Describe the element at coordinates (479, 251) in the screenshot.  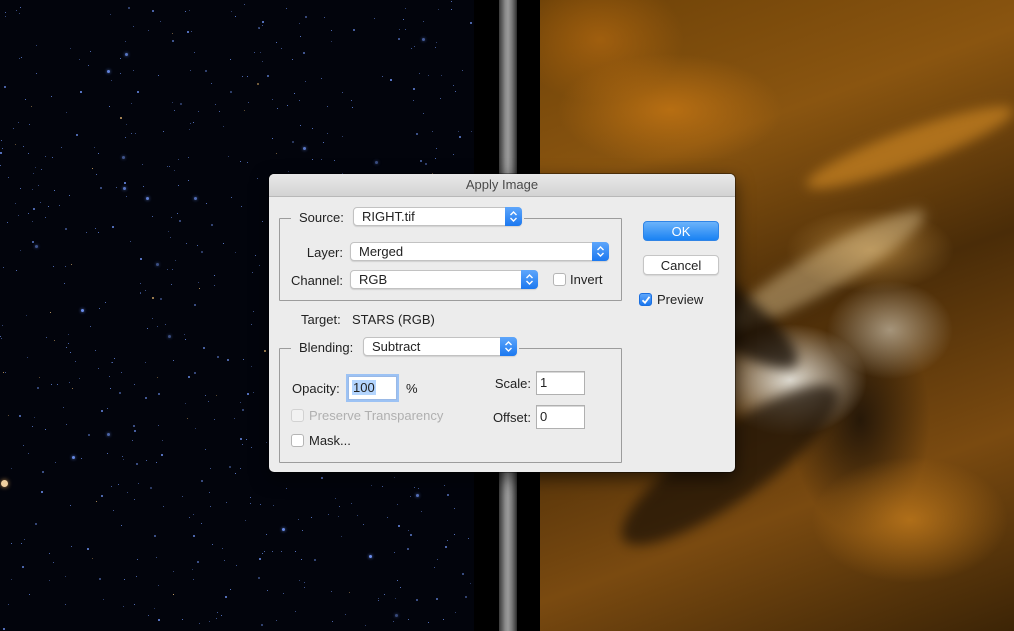
I see `layer-dropdown: Merged` at that location.